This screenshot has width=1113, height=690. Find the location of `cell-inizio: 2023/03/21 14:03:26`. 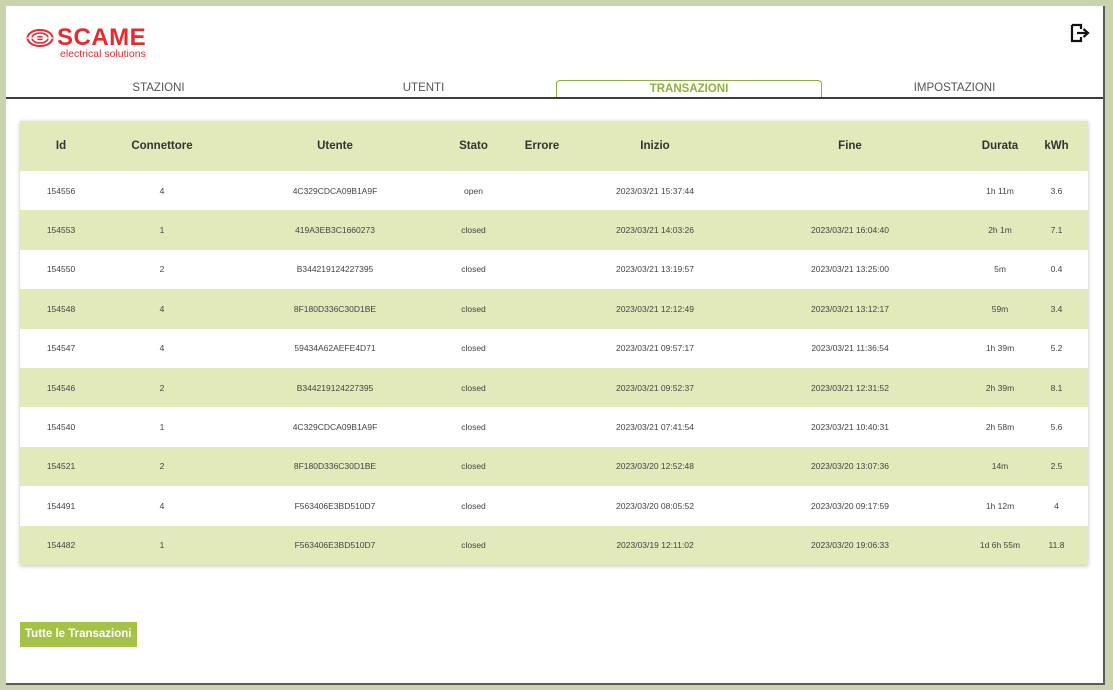

cell-inizio: 2023/03/21 14:03:26 is located at coordinates (655, 230).